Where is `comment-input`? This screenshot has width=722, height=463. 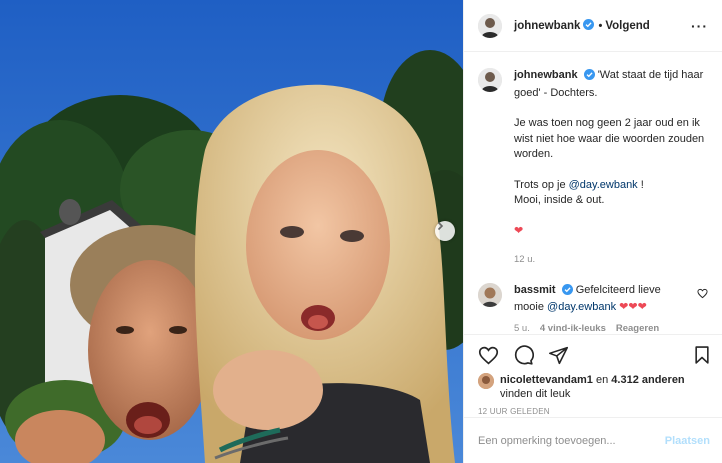
comment-input is located at coordinates (571, 440).